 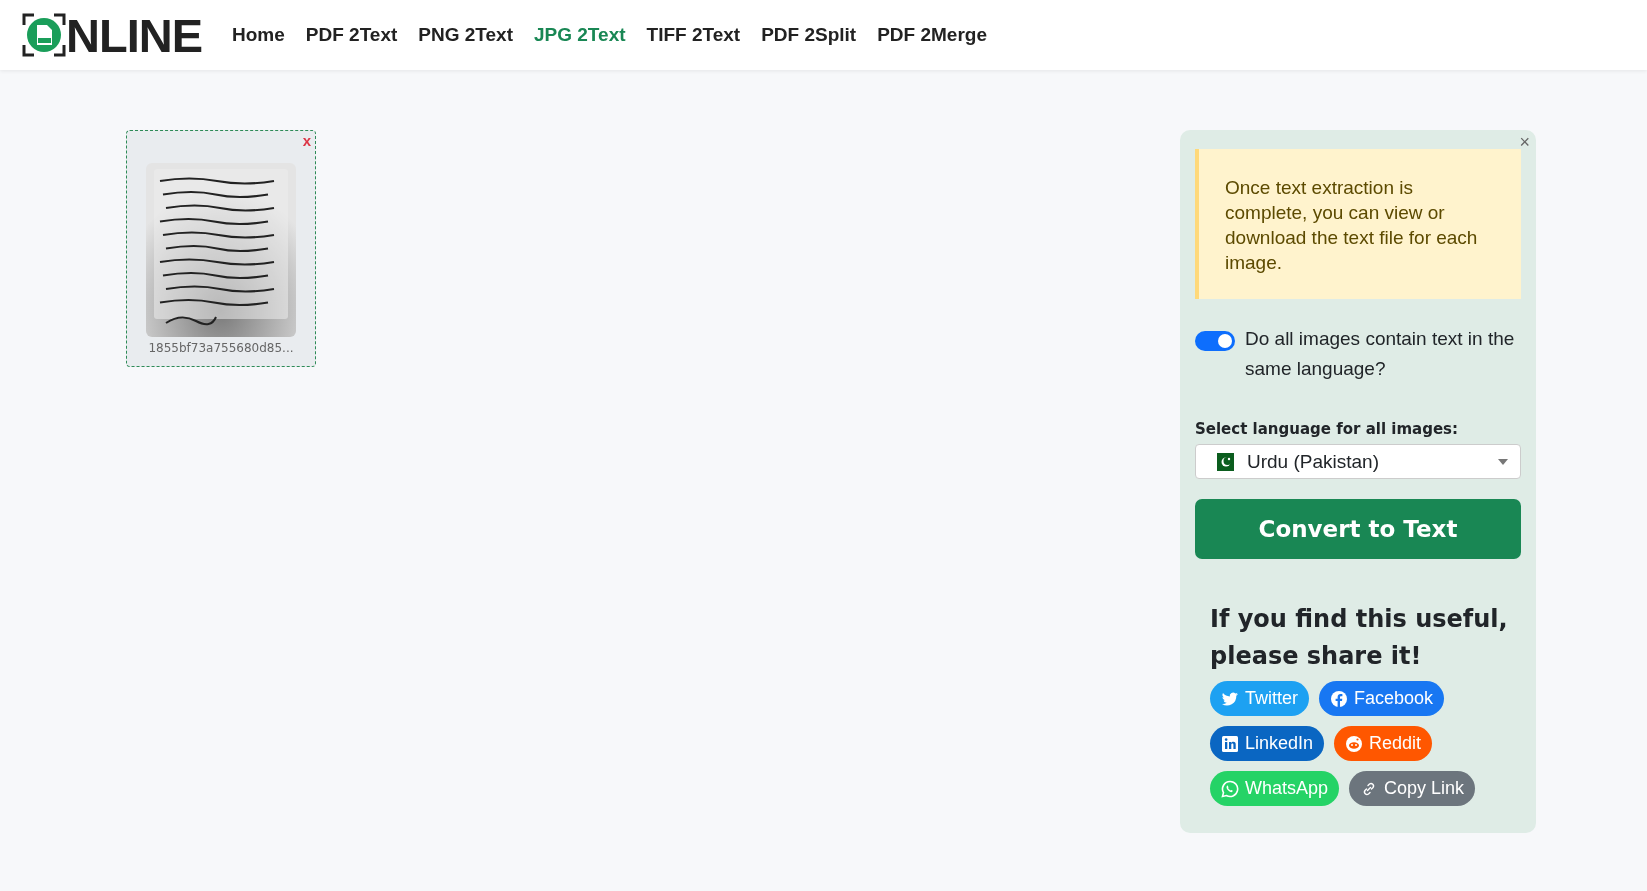 I want to click on logo: NLINE, so click(x=112, y=35).